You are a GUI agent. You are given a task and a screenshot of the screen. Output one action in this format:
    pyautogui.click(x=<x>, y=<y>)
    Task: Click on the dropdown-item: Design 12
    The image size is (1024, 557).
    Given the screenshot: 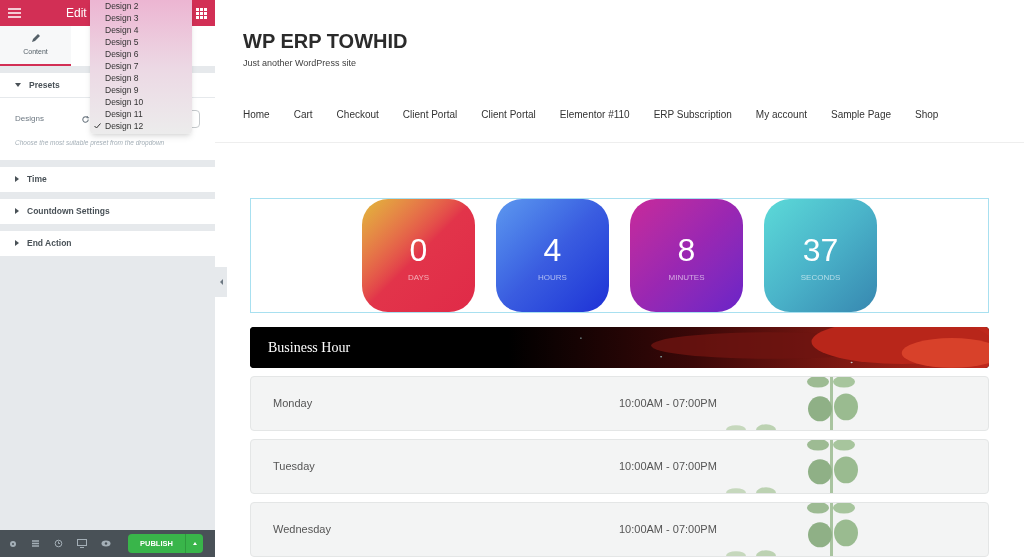 What is the action you would take?
    pyautogui.click(x=141, y=126)
    